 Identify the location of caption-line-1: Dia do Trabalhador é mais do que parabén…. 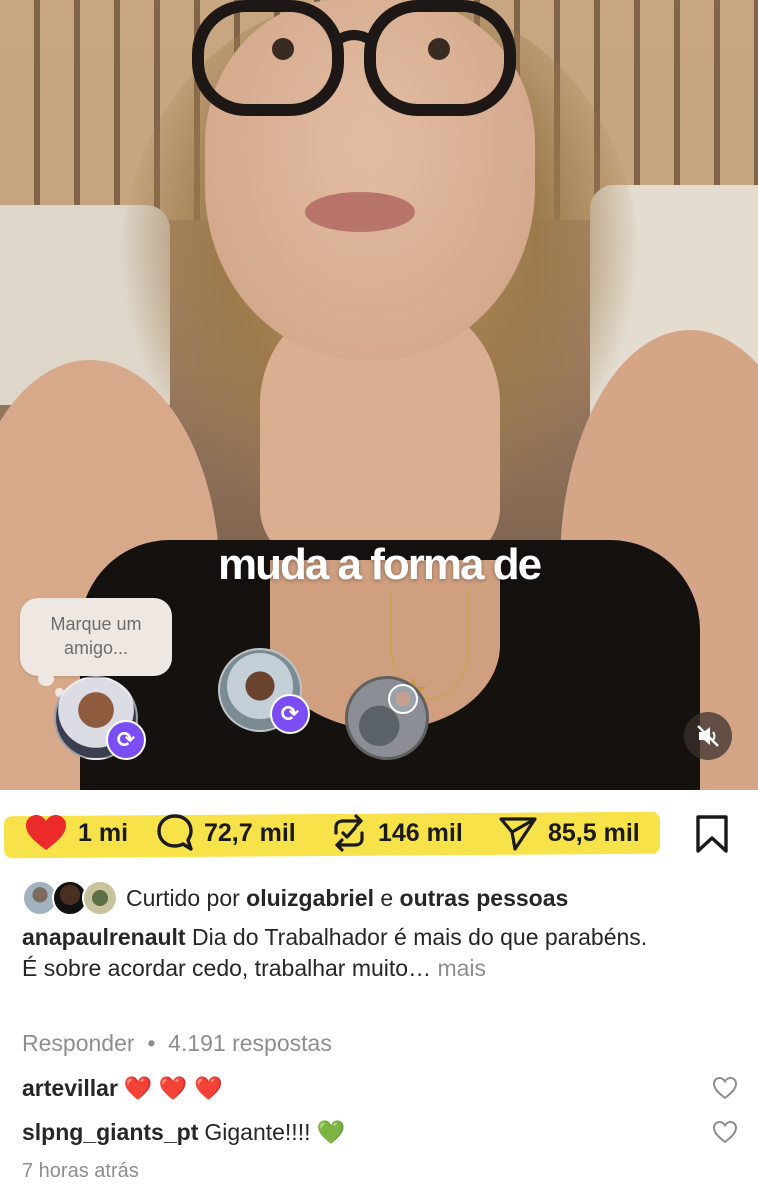
(420, 937).